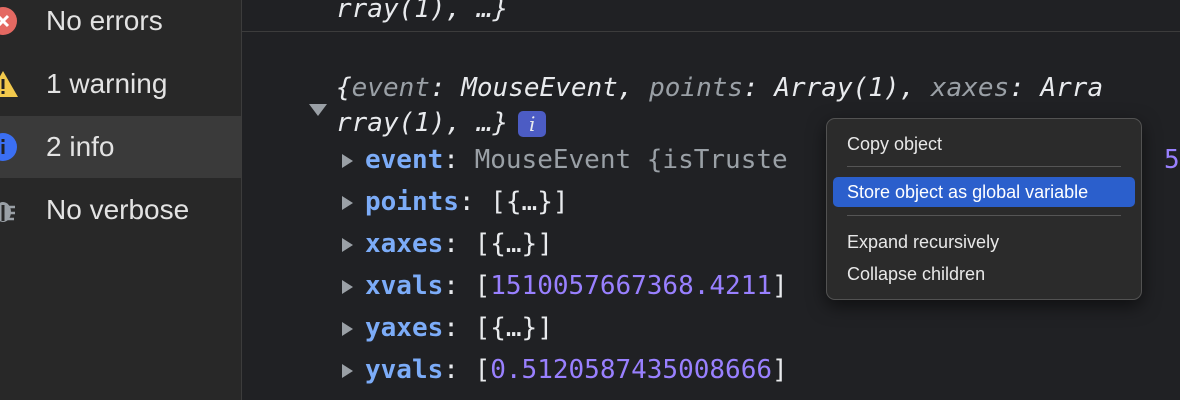 The height and width of the screenshot is (400, 1180). I want to click on sidebar-item-info: 2 info, so click(120, 147).